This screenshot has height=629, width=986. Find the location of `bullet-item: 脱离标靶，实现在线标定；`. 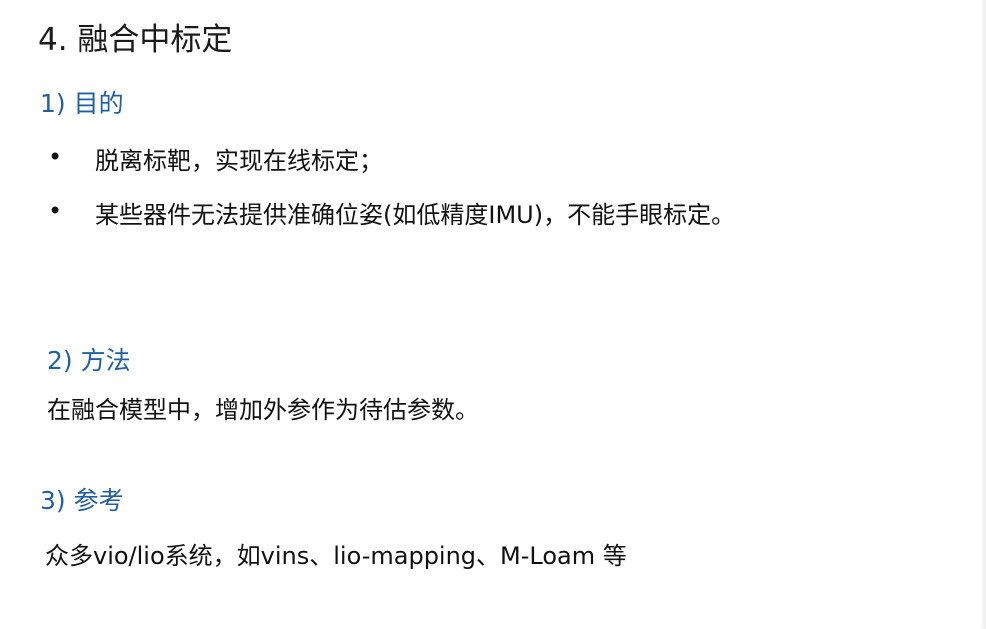

bullet-item: 脱离标靶，实现在线标定； is located at coordinates (239, 161).